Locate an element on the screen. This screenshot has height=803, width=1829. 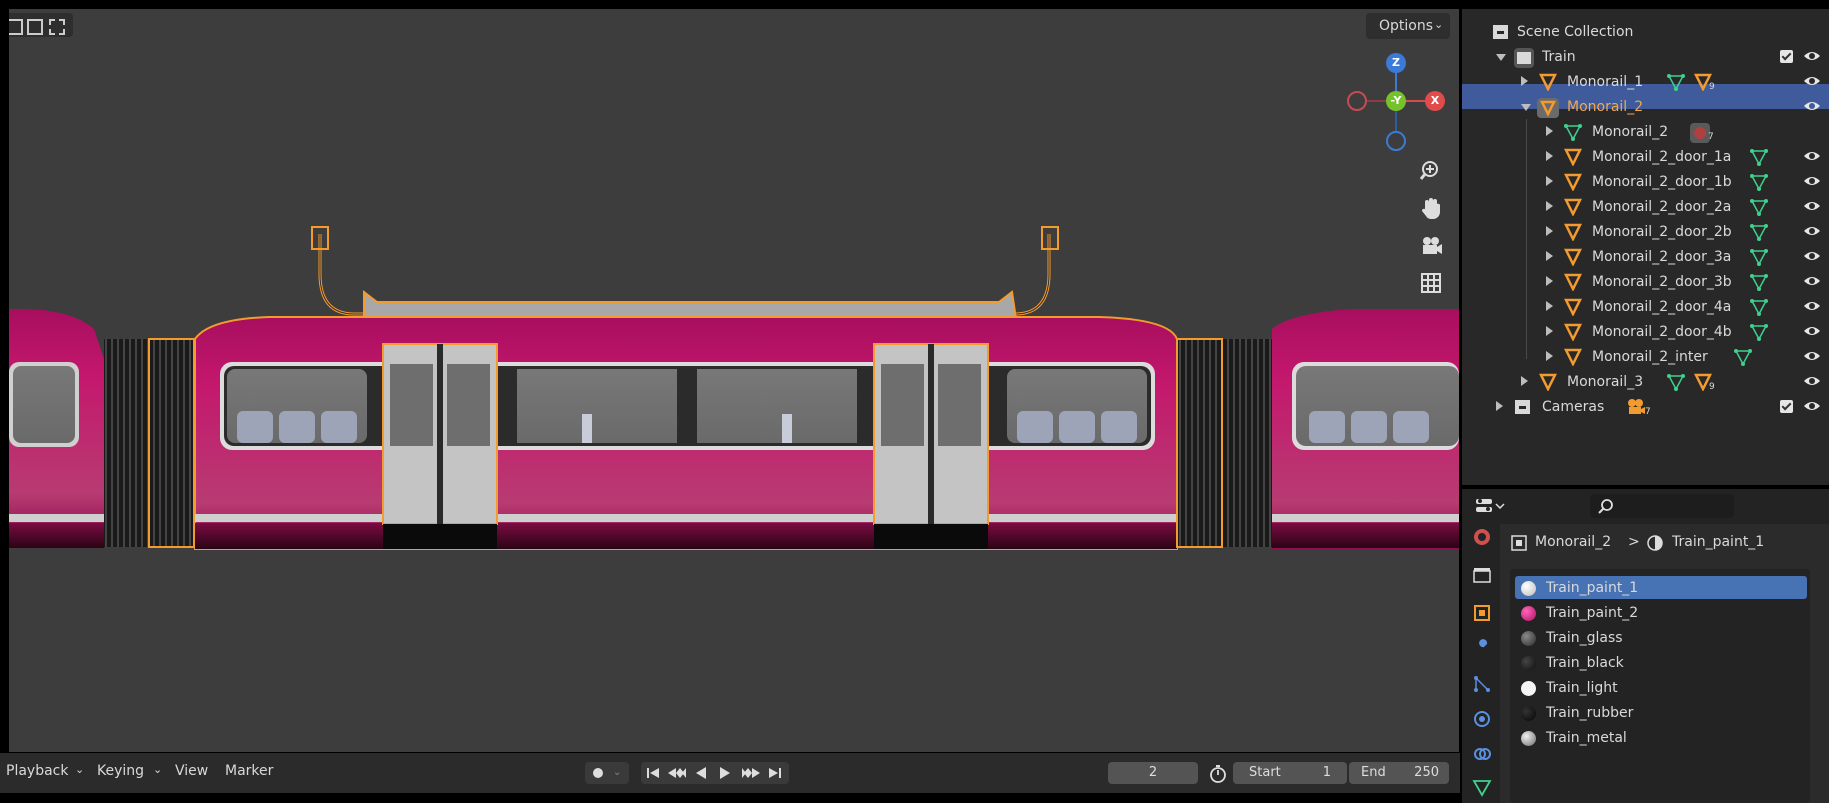
outliner-row-door-1a: Monorail_2_door_1a is located at coordinates (1645, 157).